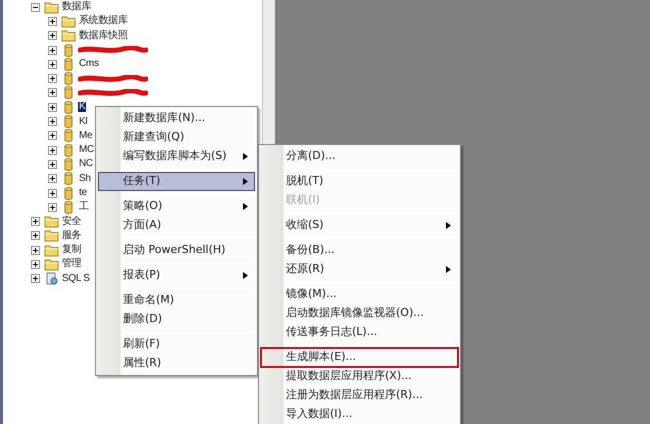  Describe the element at coordinates (71, 264) in the screenshot. I see `tree-item: 管理` at that location.